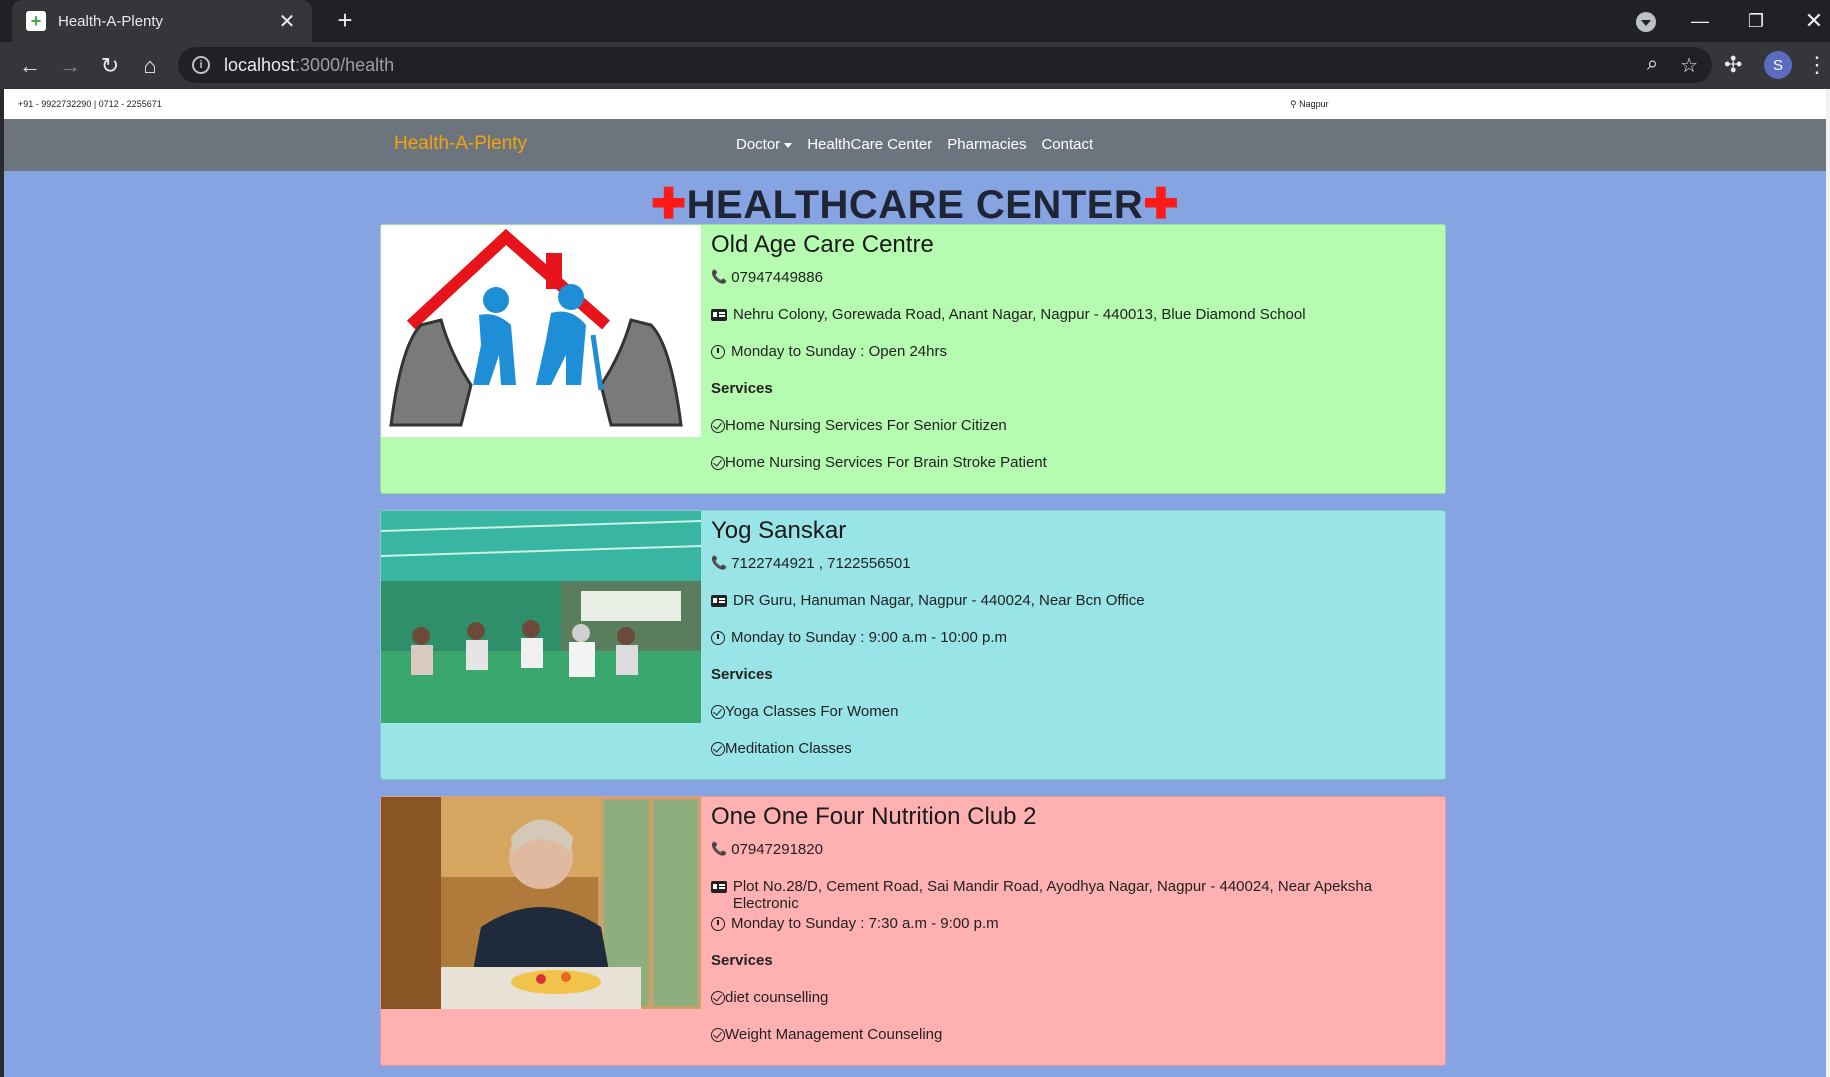 This screenshot has width=1830, height=1077. Describe the element at coordinates (1073, 721) in the screenshot. I see `service-item: Yoga Classes For Women` at that location.